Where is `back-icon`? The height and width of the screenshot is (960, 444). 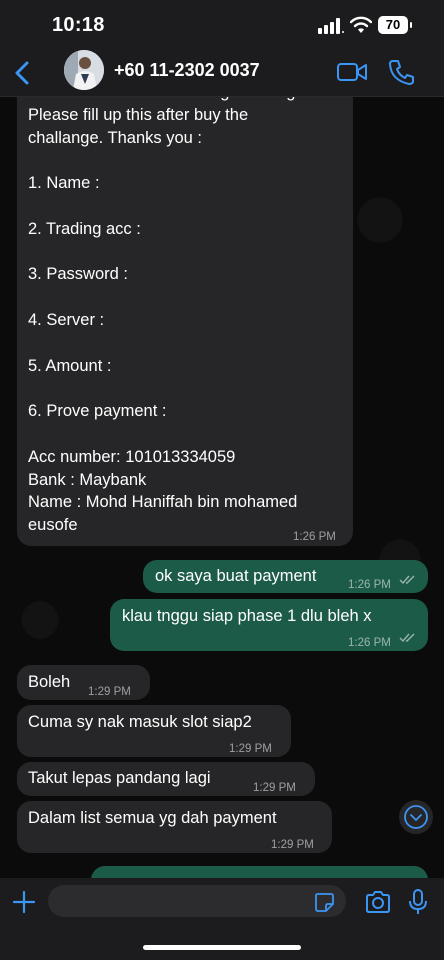
back-icon is located at coordinates (22, 73).